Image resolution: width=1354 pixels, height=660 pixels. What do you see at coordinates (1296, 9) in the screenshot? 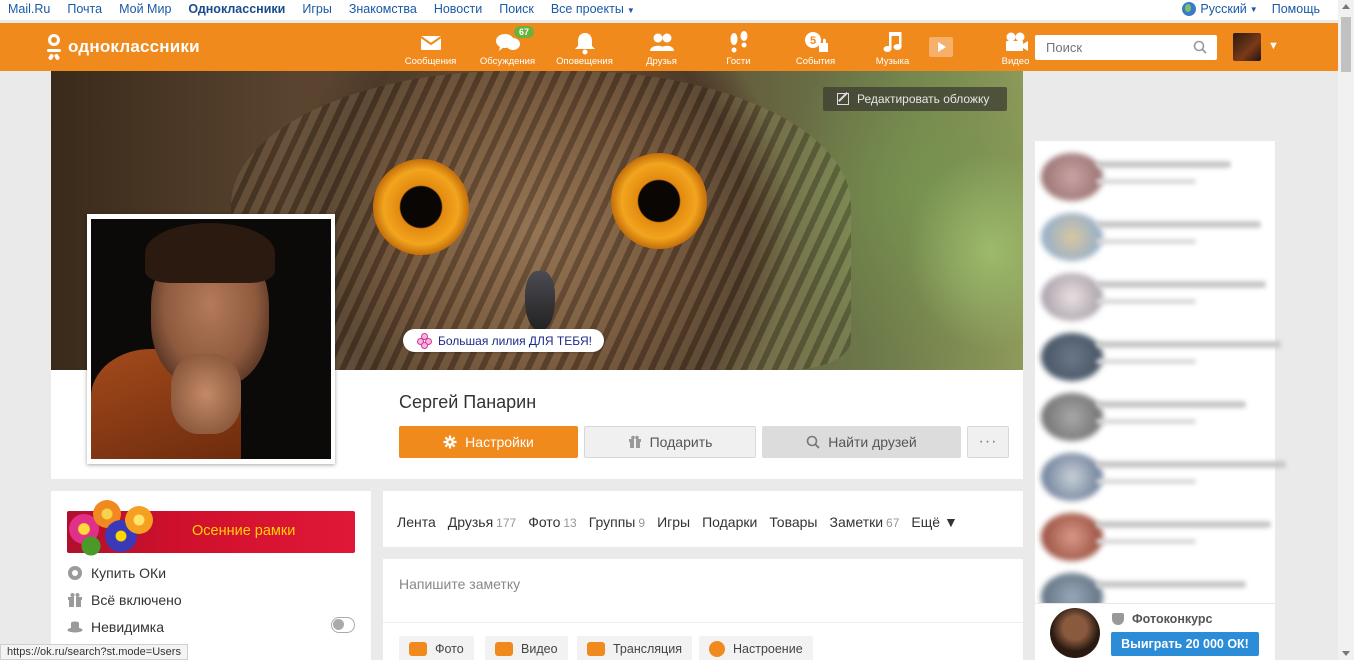
I see `help-link: Помощь` at bounding box center [1296, 9].